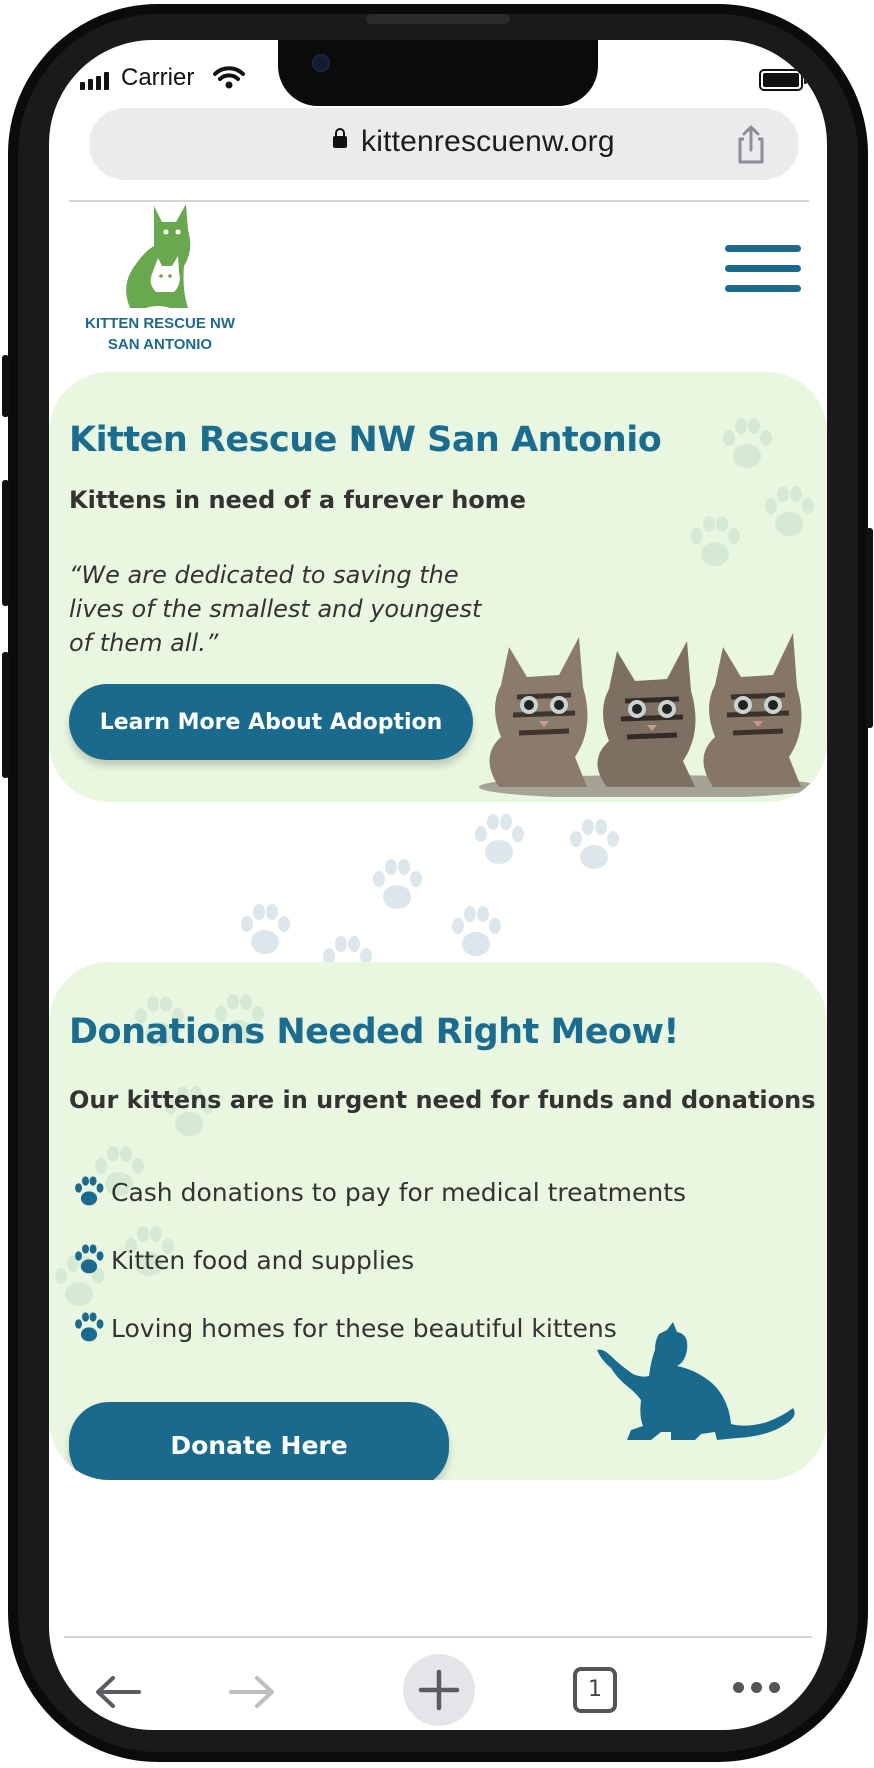 The image size is (874, 1768). Describe the element at coordinates (5, 715) in the screenshot. I see `volume-down-button` at that location.